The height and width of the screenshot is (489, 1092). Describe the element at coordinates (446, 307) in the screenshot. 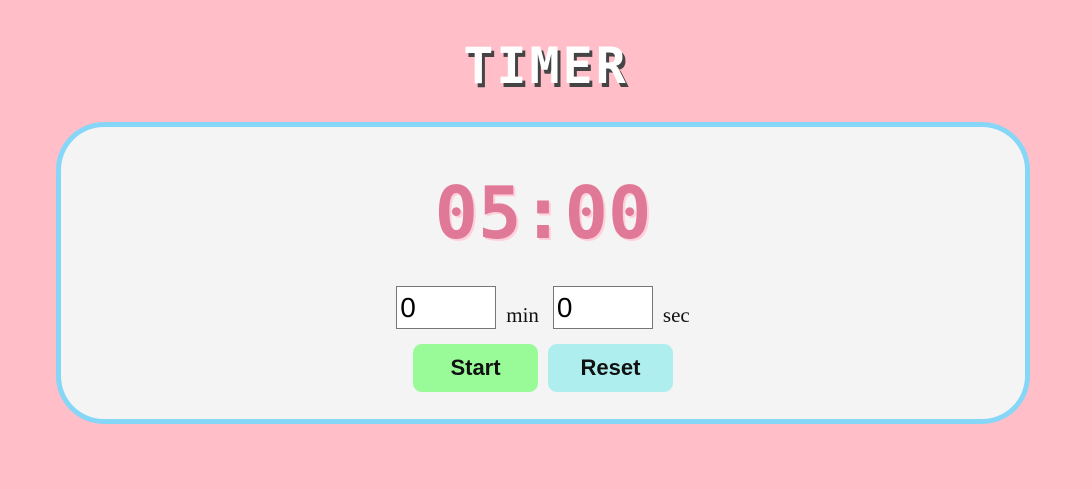

I see `minutes-input` at that location.